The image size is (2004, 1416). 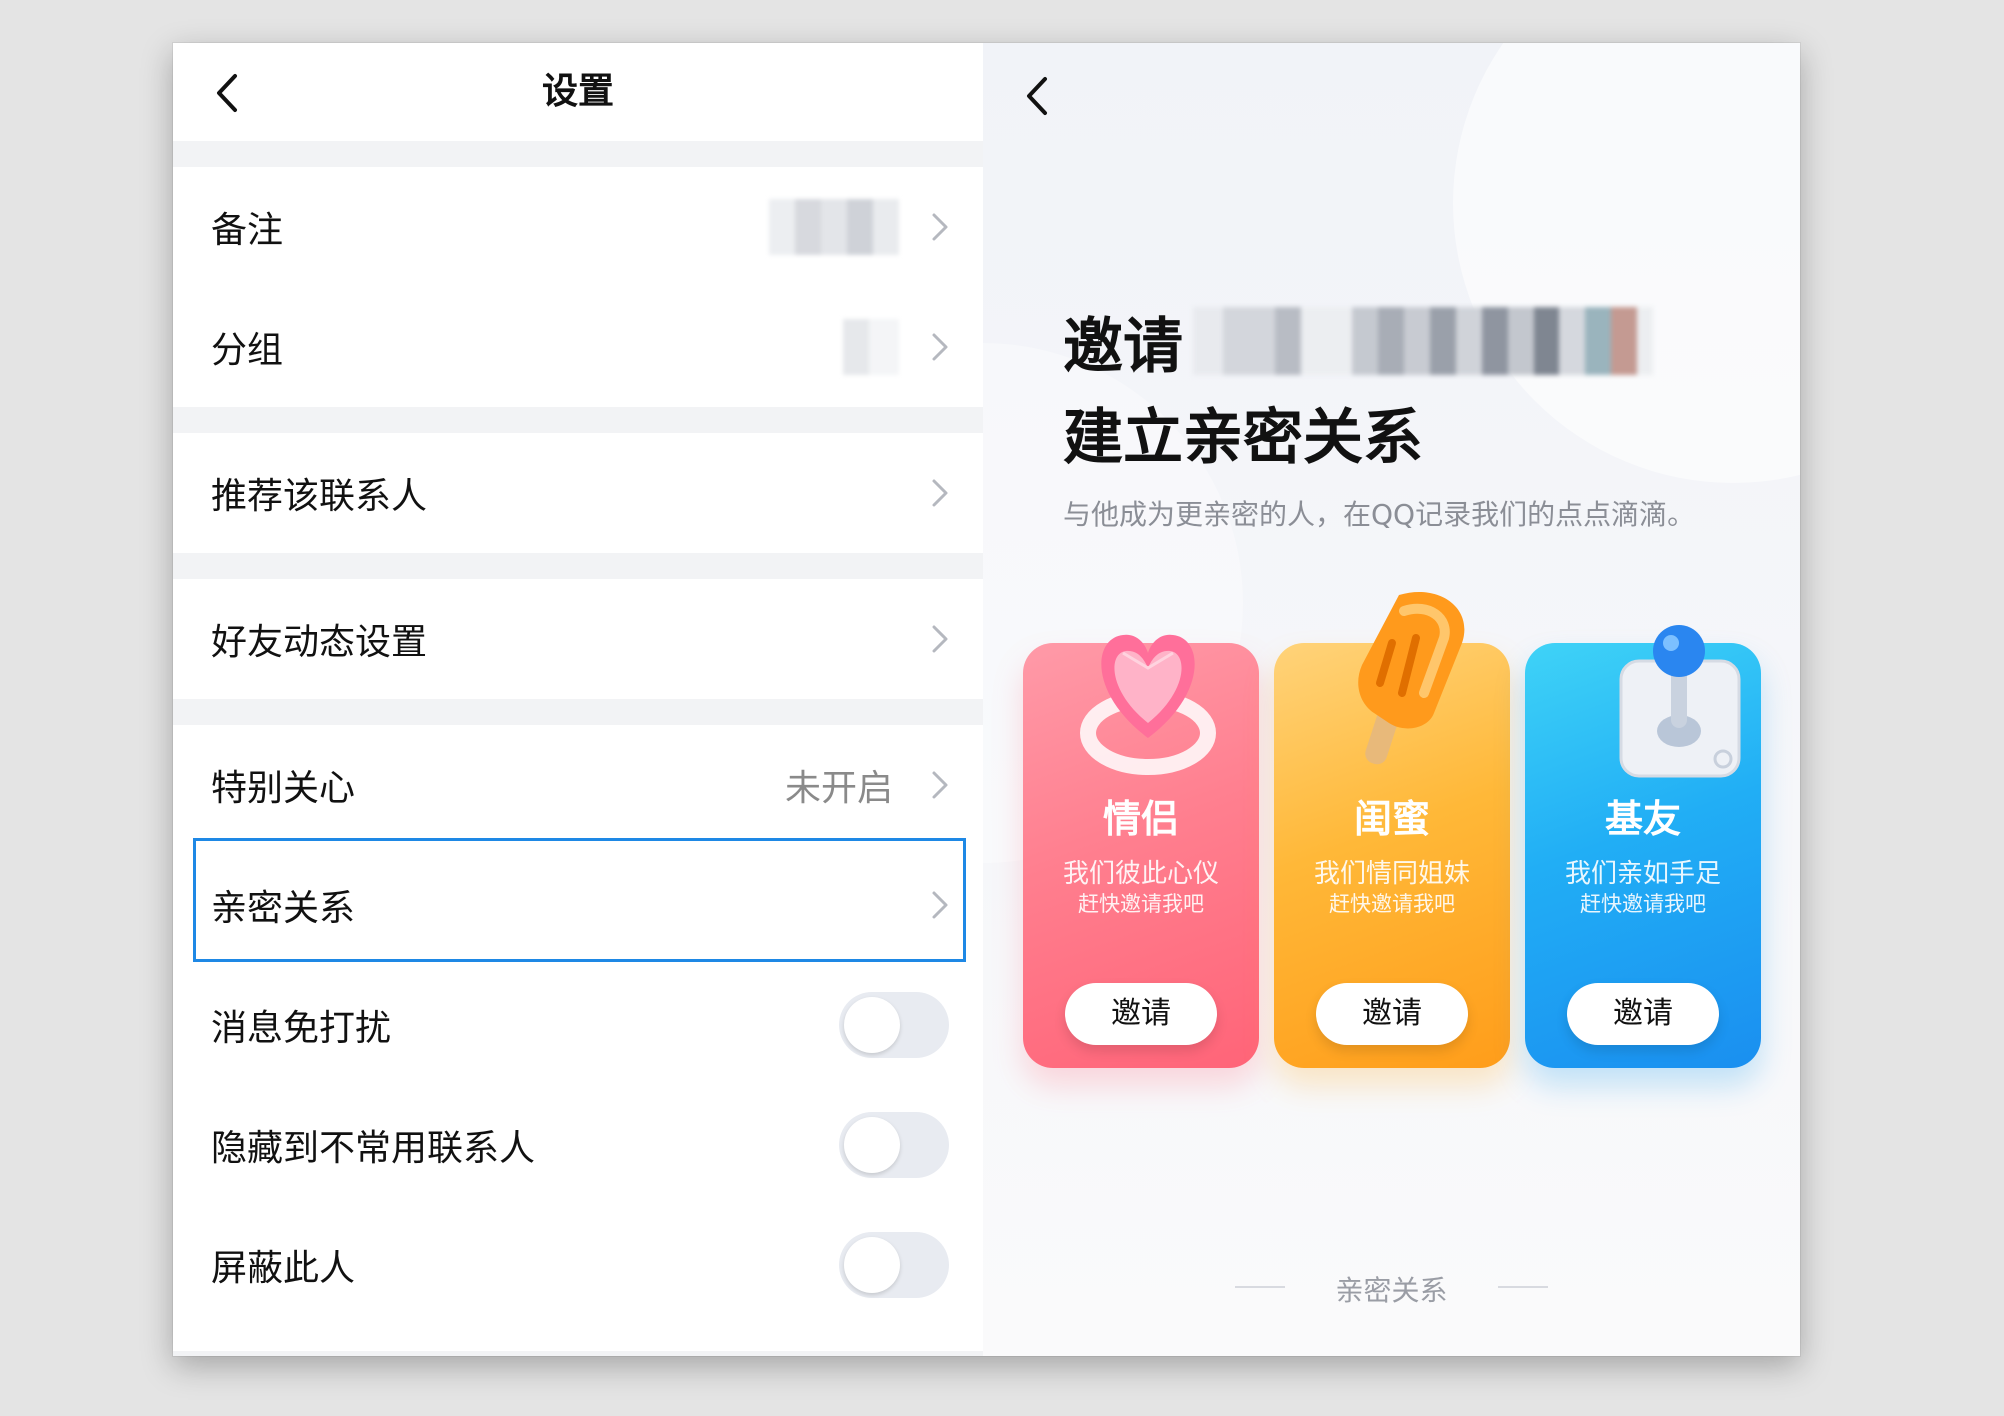 What do you see at coordinates (1680, 701) in the screenshot?
I see `joystick-icon` at bounding box center [1680, 701].